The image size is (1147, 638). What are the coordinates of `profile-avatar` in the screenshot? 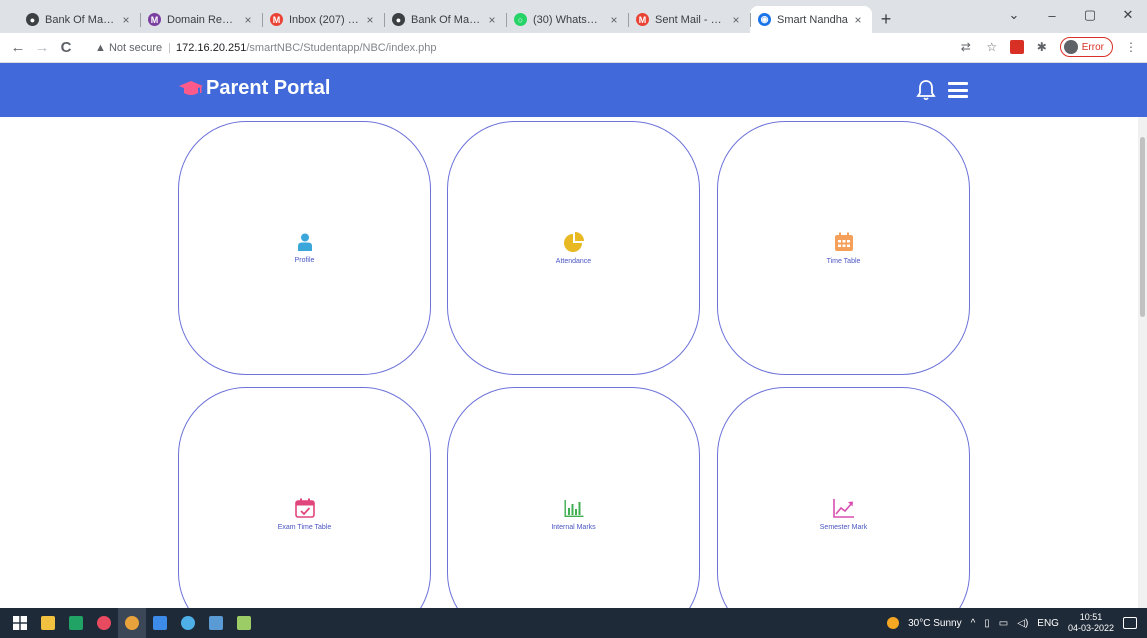 It's located at (1070, 47).